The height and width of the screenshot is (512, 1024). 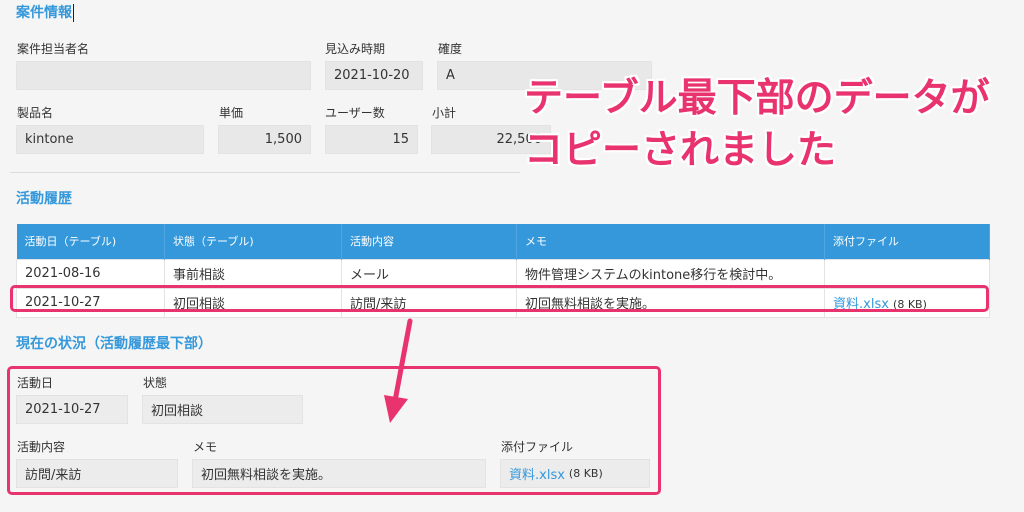 What do you see at coordinates (398, 370) in the screenshot?
I see `down-arrow-icon` at bounding box center [398, 370].